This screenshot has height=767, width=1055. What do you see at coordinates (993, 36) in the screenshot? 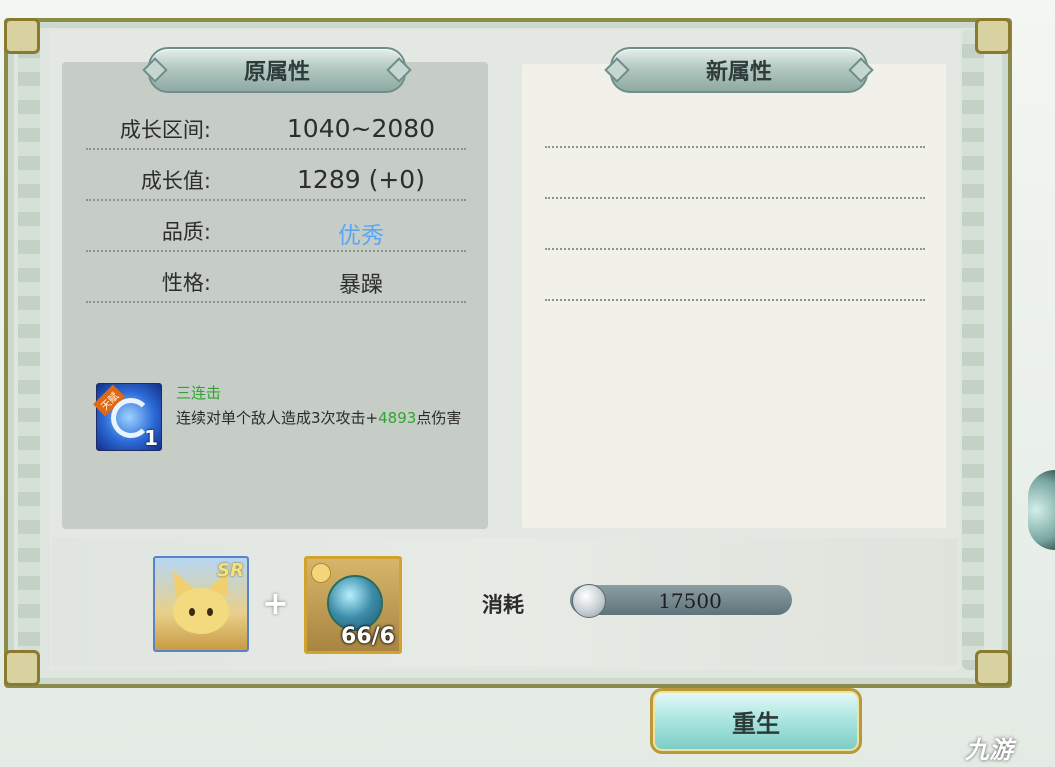
I see `corner-ornament-top-right` at bounding box center [993, 36].